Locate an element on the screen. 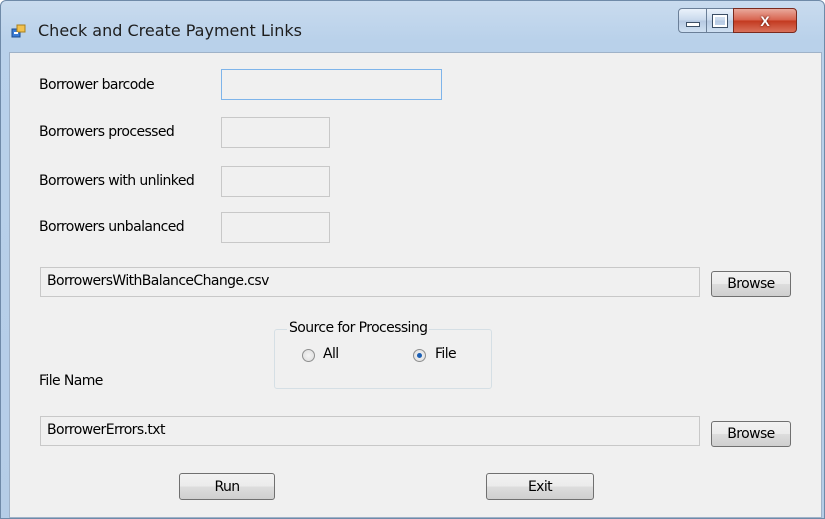  browse-error-file-button: Browse is located at coordinates (751, 434).